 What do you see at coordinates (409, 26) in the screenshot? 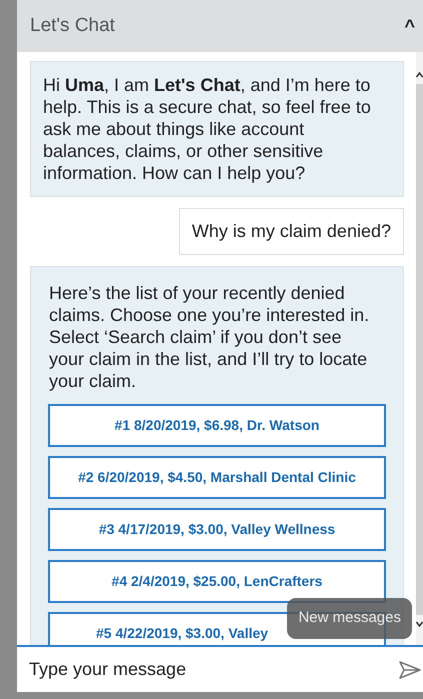
I see `collapse-button: ^` at bounding box center [409, 26].